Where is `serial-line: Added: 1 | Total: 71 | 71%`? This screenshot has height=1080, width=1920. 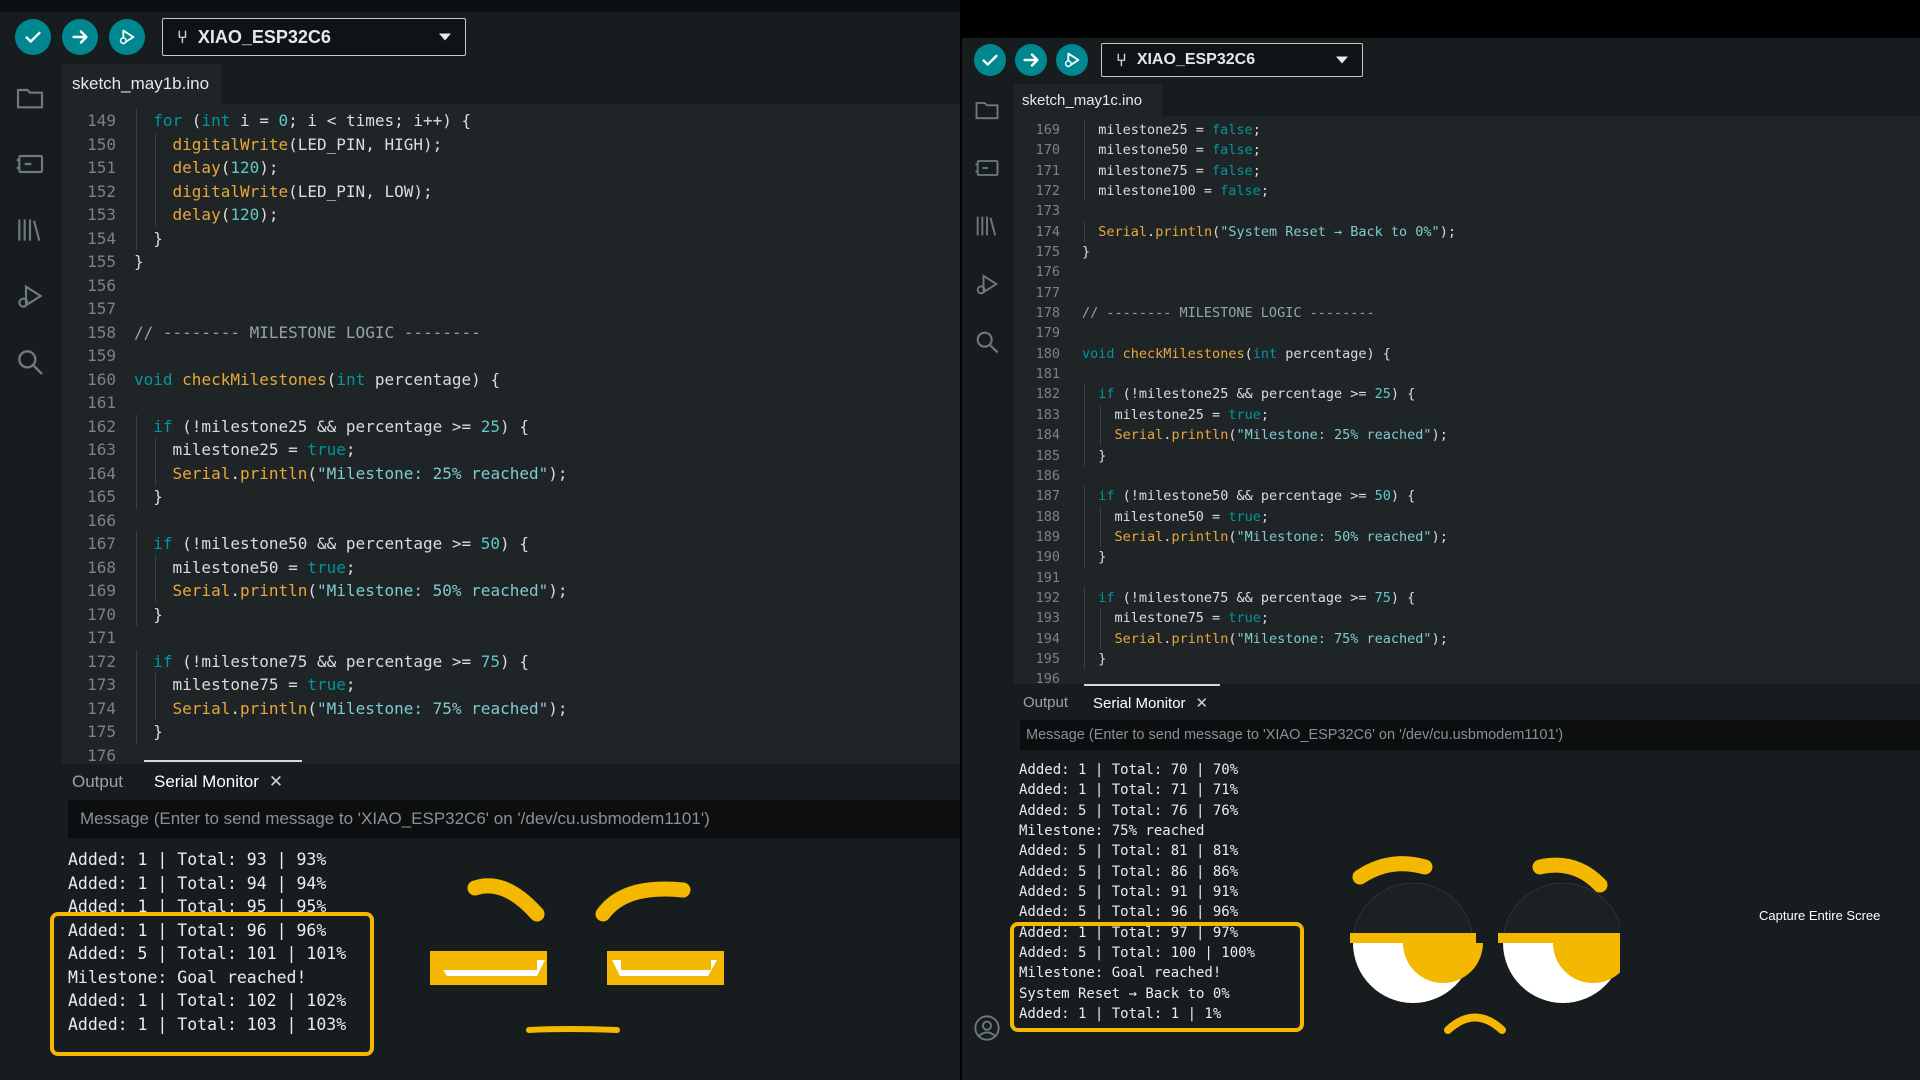 serial-line: Added: 1 | Total: 71 | 71% is located at coordinates (1129, 790).